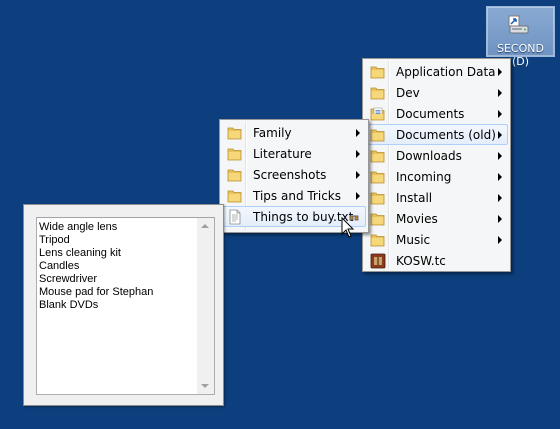 This screenshot has width=560, height=429. I want to click on preview-line: Lens cleaning kit, so click(80, 253).